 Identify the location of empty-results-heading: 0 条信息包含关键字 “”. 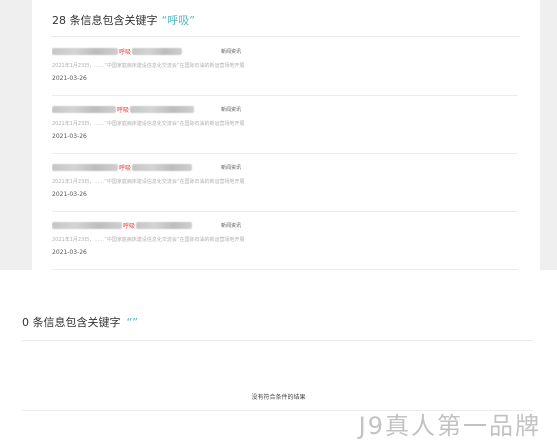
(80, 322).